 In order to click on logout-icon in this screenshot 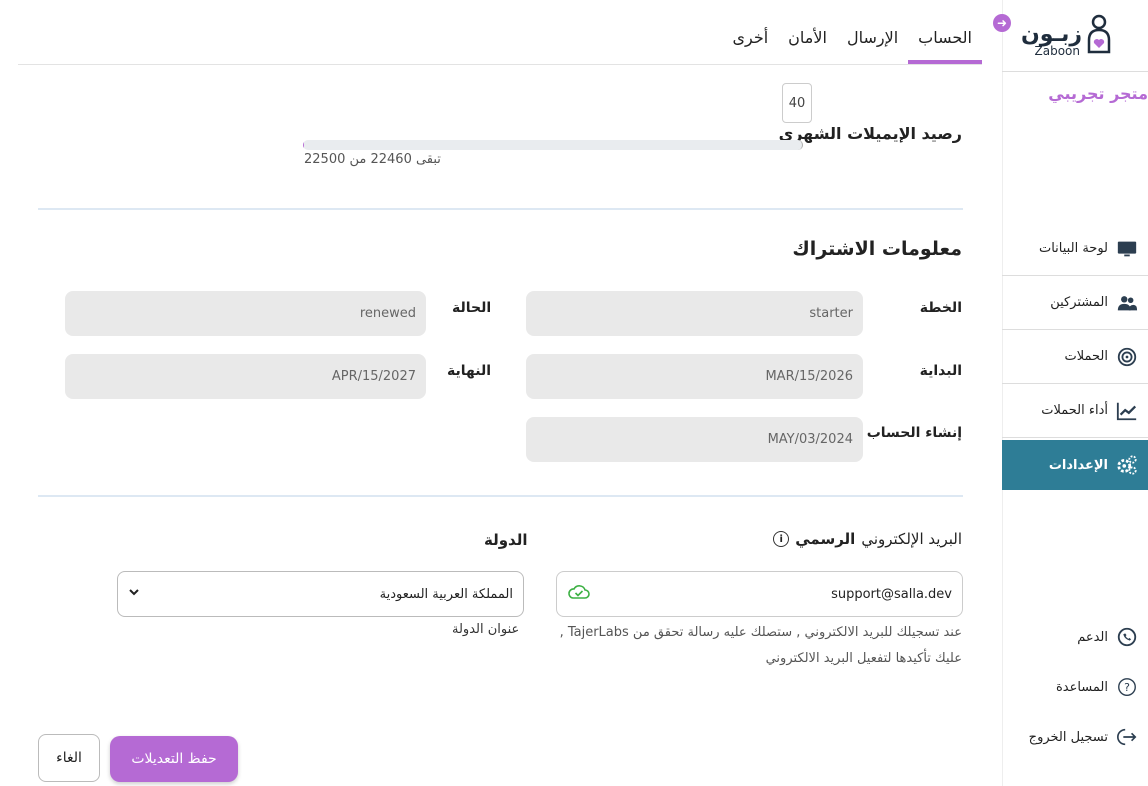, I will do `click(1127, 737)`.